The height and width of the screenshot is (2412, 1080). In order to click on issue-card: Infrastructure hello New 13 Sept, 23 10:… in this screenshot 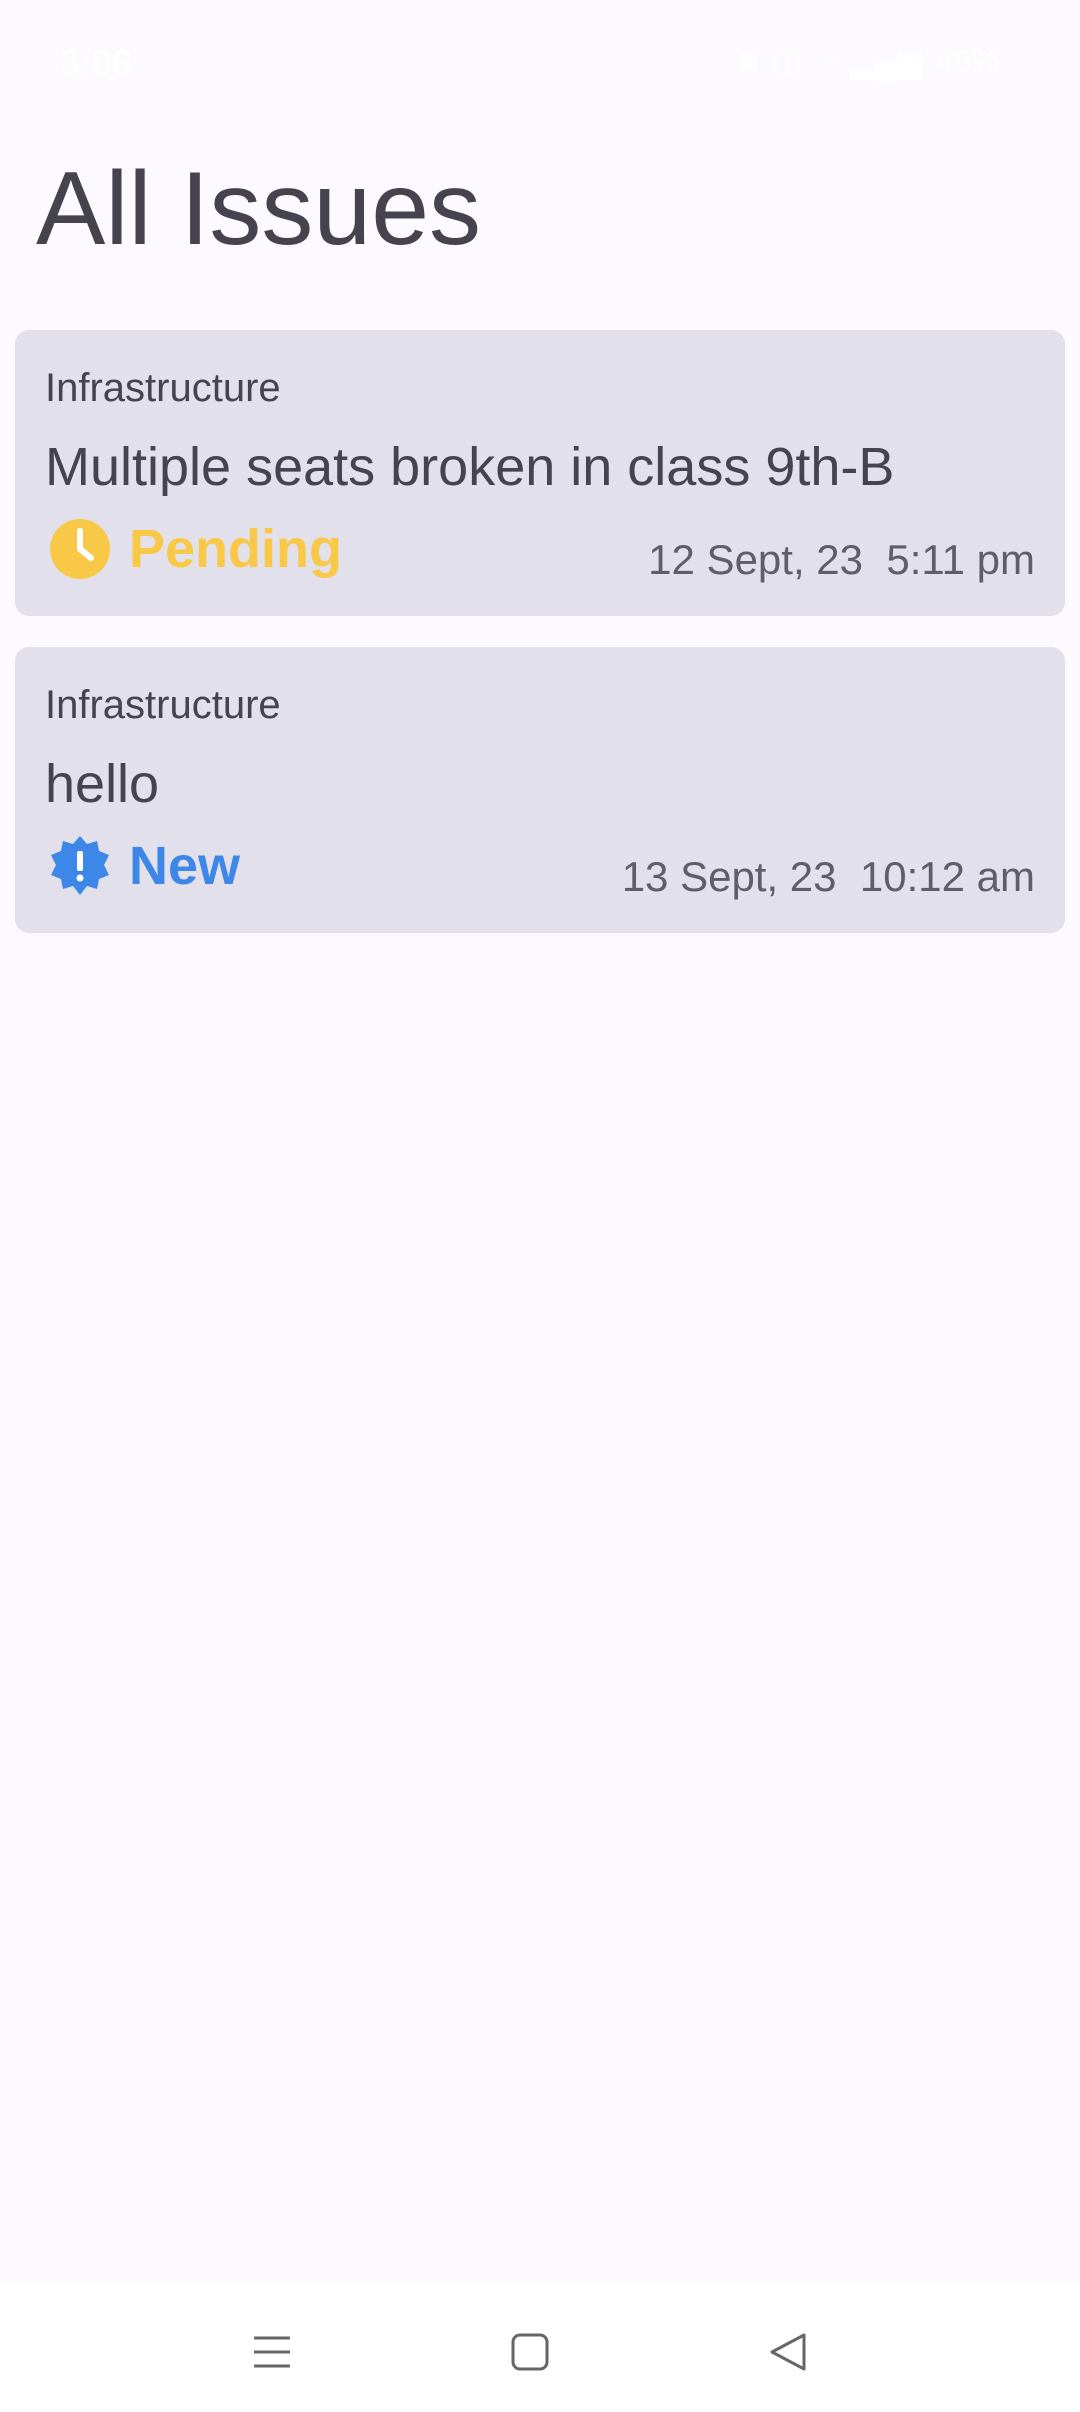, I will do `click(540, 790)`.